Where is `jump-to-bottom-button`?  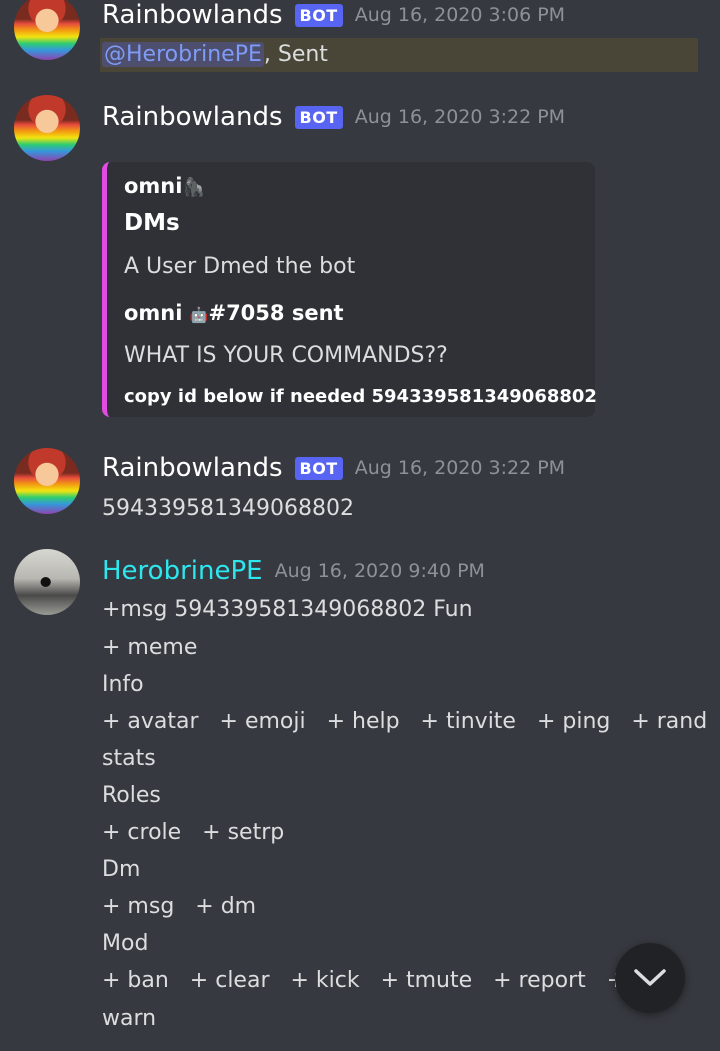
jump-to-bottom-button is located at coordinates (650, 978).